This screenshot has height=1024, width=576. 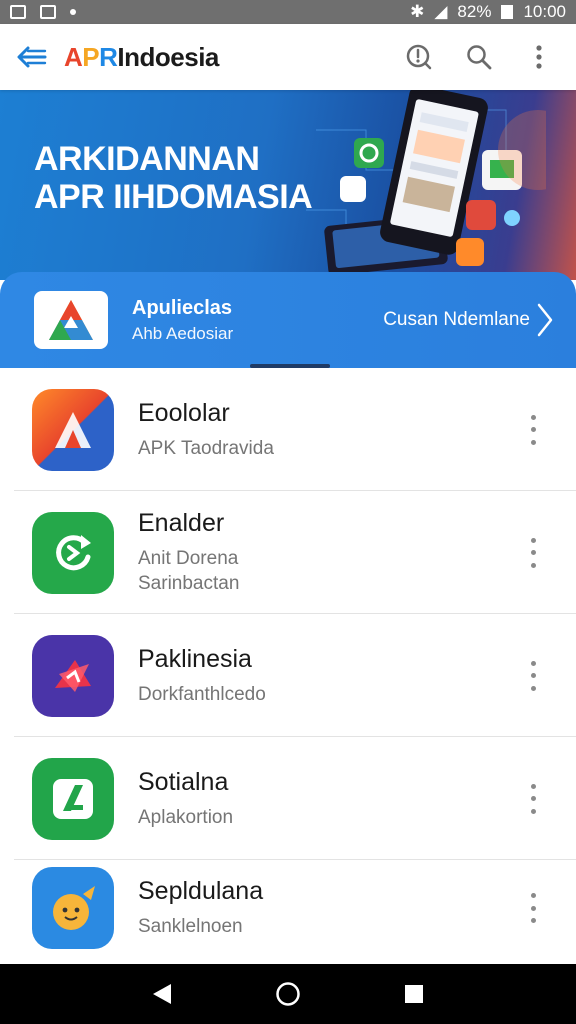 What do you see at coordinates (18, 12) in the screenshot?
I see `image-notification-icon` at bounding box center [18, 12].